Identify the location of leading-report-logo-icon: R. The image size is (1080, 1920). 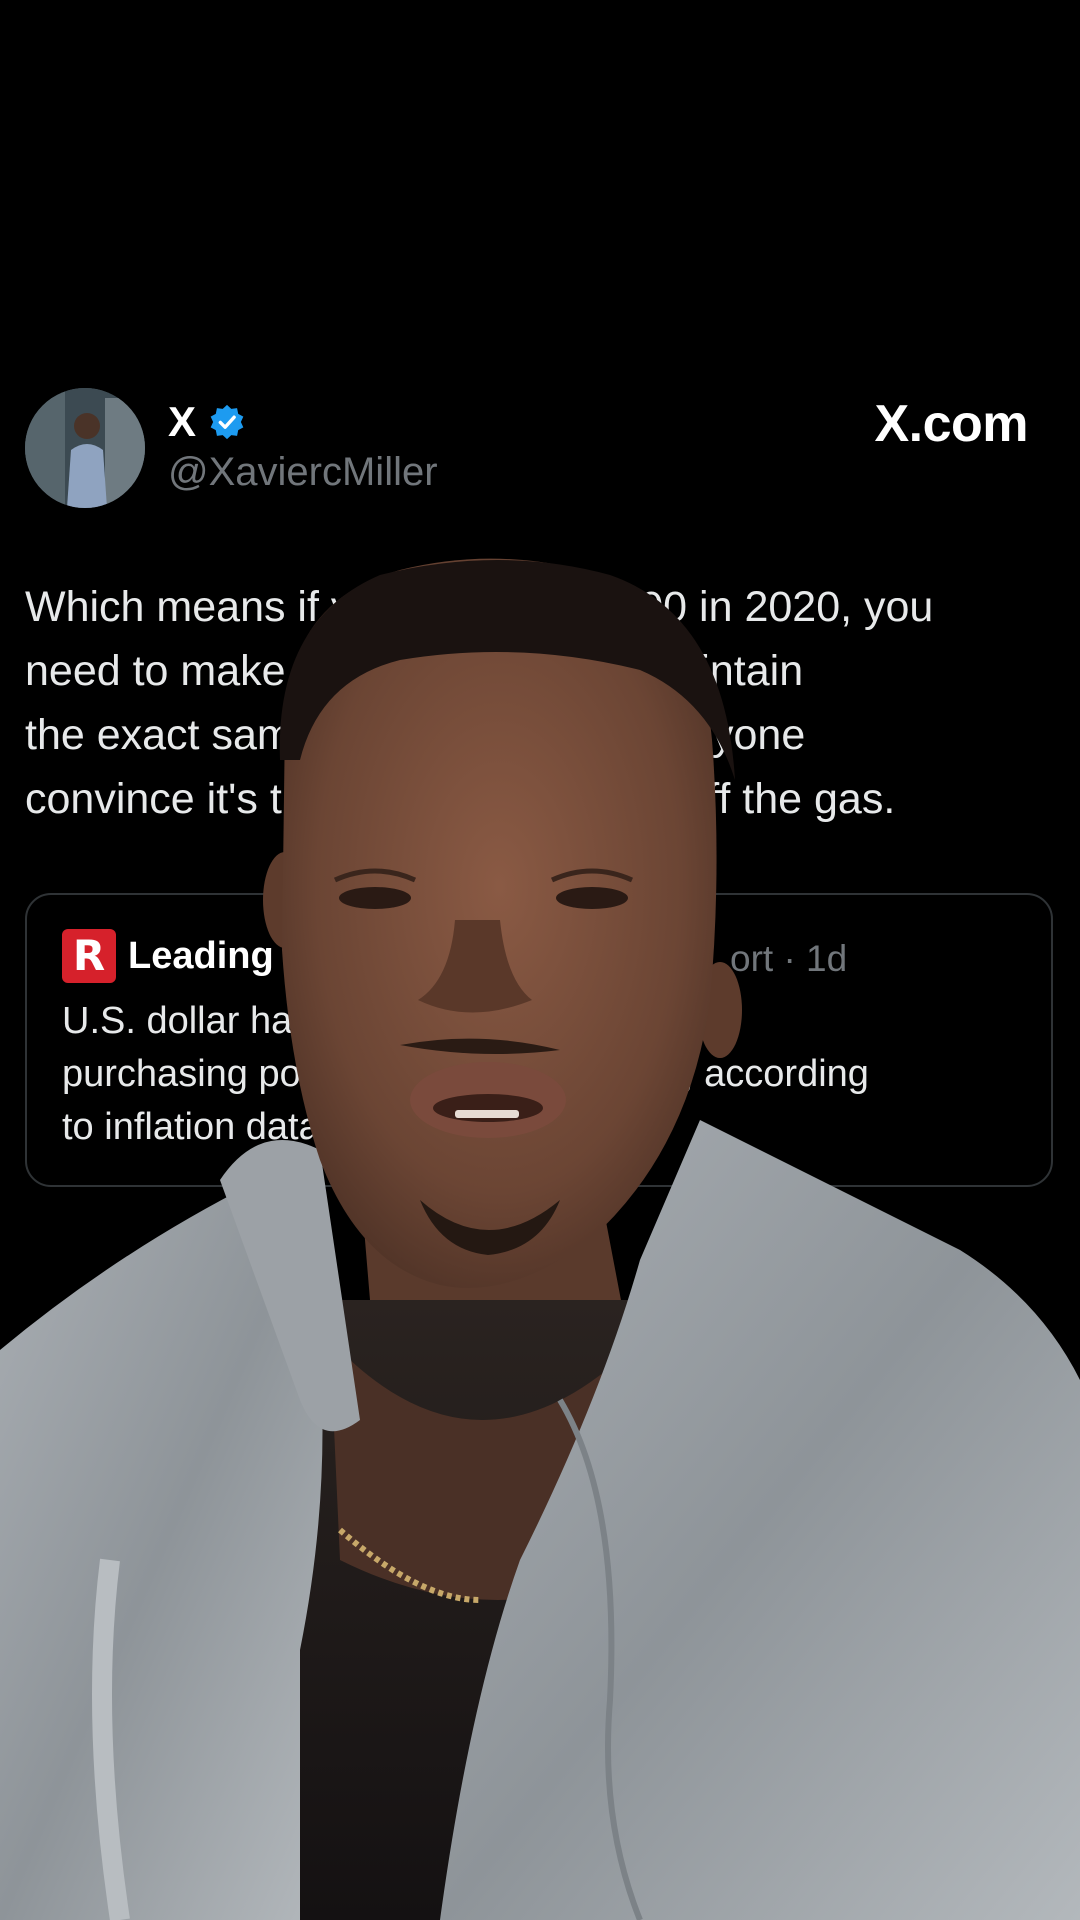
(89, 956).